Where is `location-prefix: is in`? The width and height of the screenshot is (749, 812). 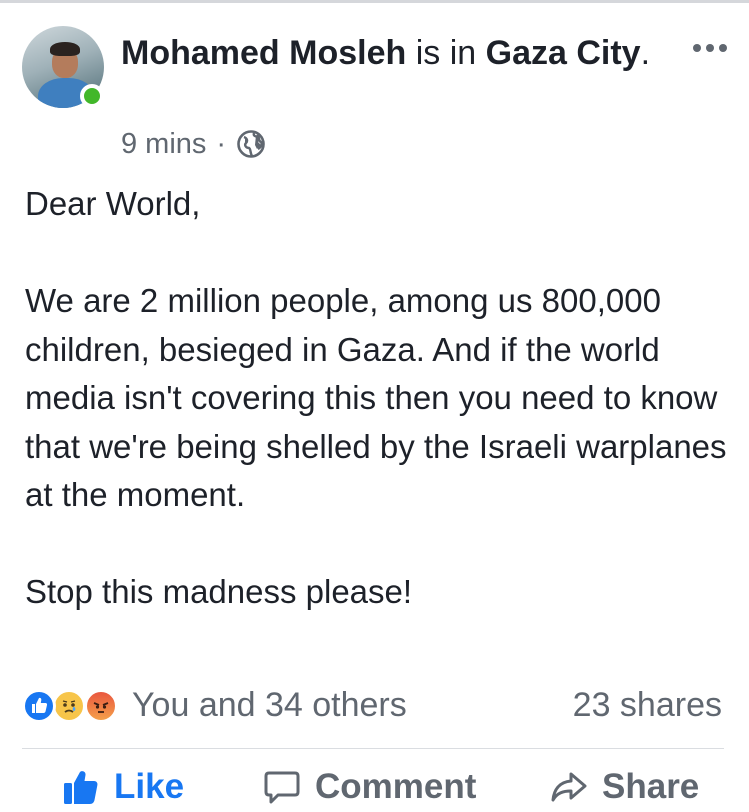 location-prefix: is in is located at coordinates (446, 53).